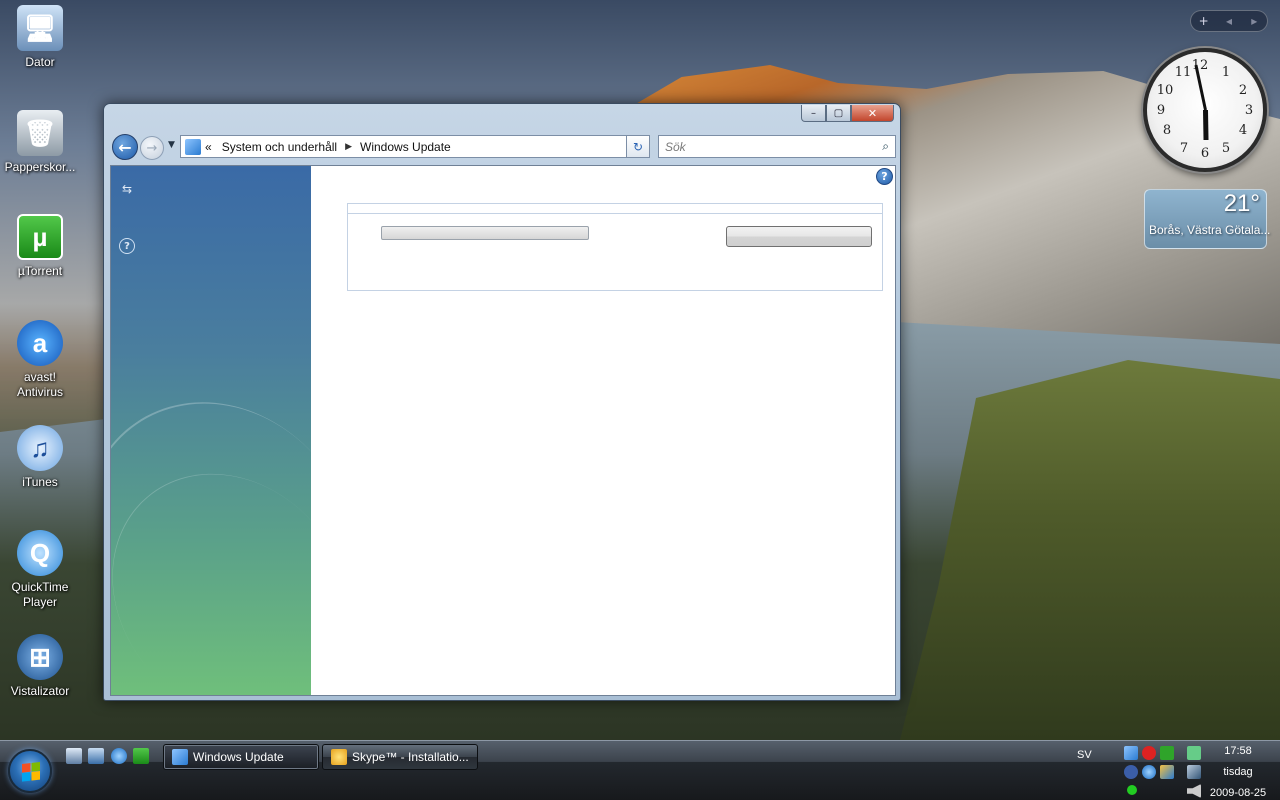 The width and height of the screenshot is (1280, 800). What do you see at coordinates (1243, 90) in the screenshot?
I see `clock-number: 2` at bounding box center [1243, 90].